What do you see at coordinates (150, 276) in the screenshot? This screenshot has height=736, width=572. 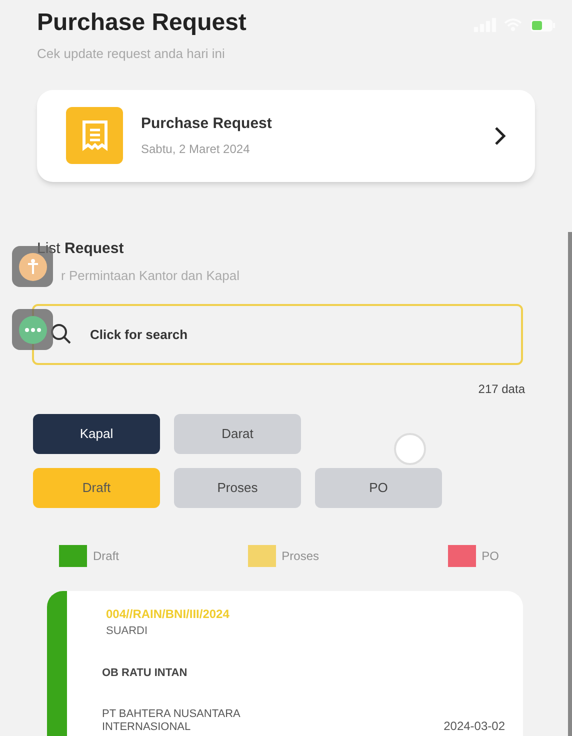 I see `list-subtitle: r Permintaan Kantor dan Kapal` at bounding box center [150, 276].